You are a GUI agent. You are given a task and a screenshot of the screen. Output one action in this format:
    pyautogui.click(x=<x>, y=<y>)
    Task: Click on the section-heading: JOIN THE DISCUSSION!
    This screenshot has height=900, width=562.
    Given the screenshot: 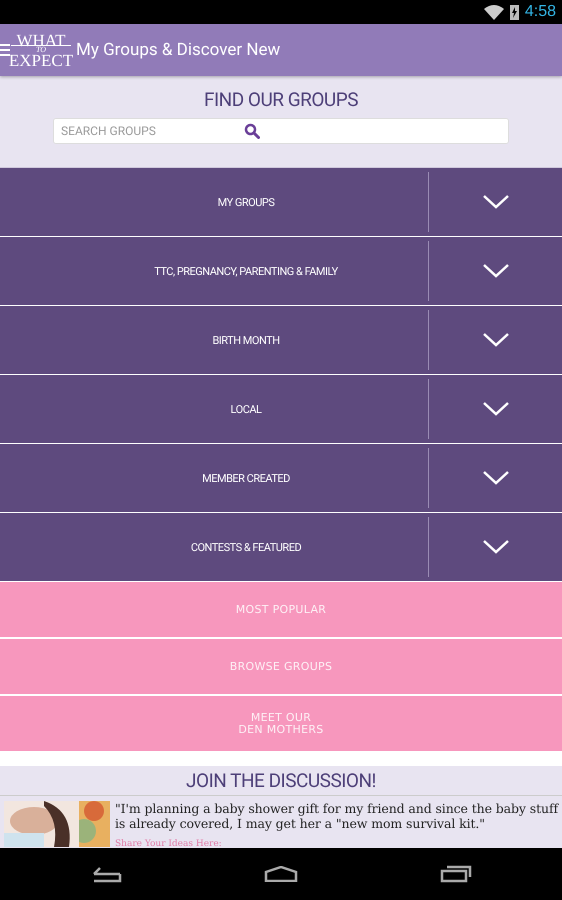 What is the action you would take?
    pyautogui.click(x=281, y=781)
    